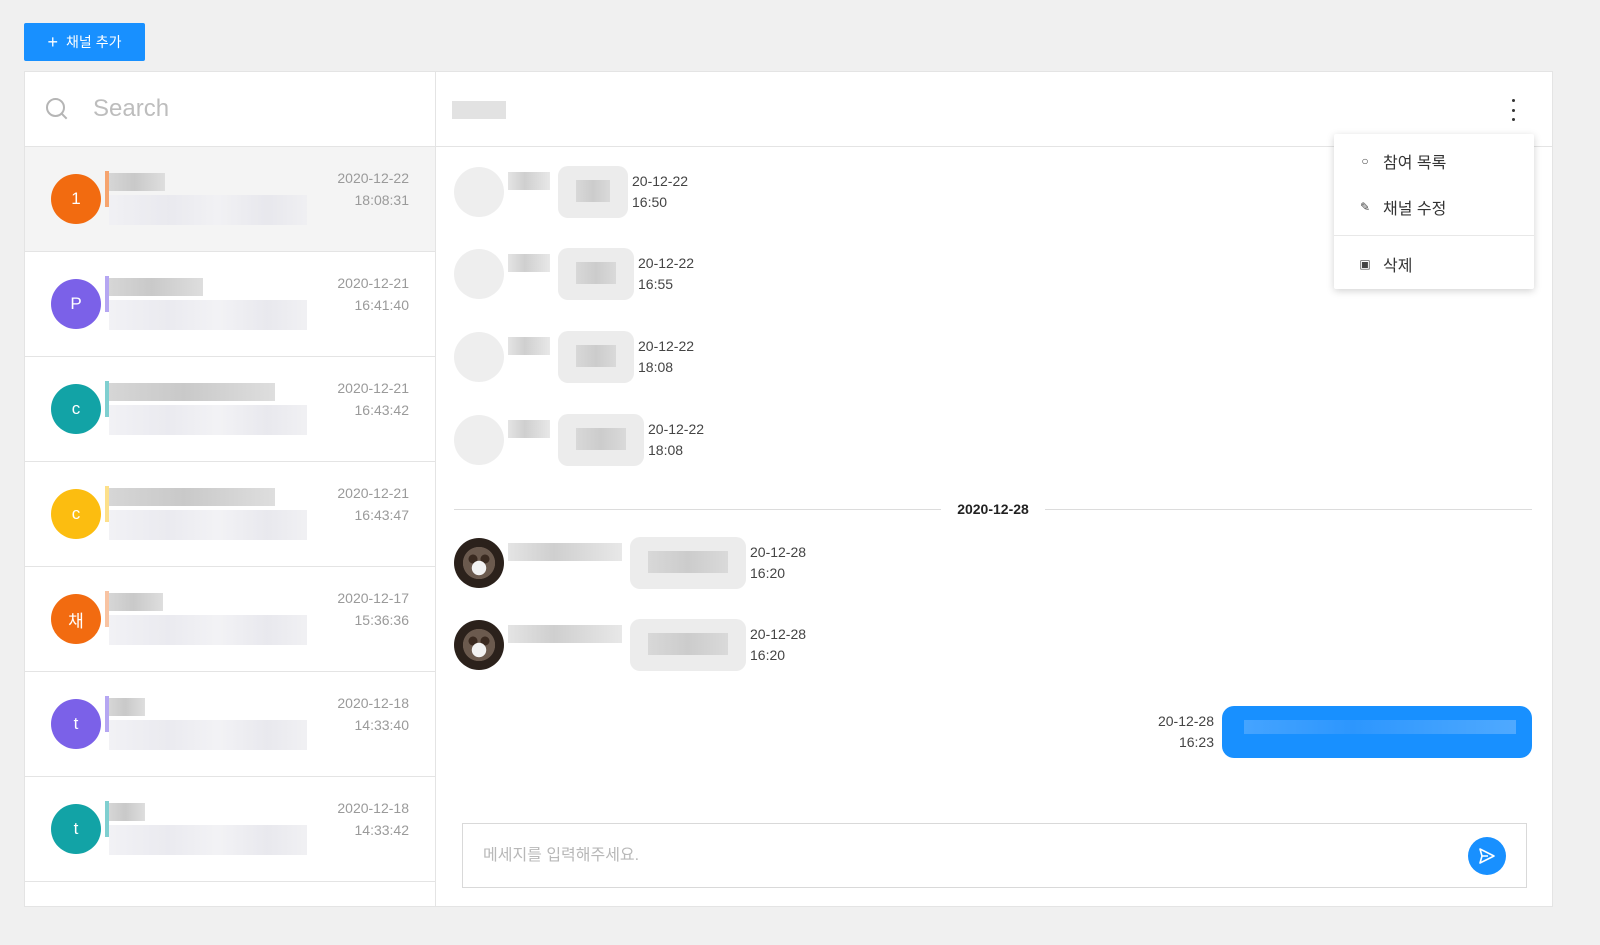 This screenshot has width=1600, height=945. I want to click on message-row: 20-12-22 16:50, so click(571, 192).